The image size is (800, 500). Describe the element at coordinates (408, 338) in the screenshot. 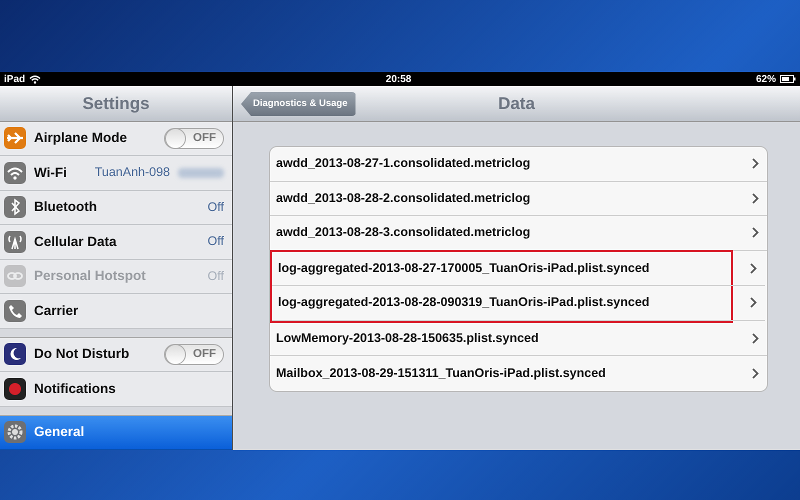

I see `file-name: LowMemory-2013-08-28-150635.plist.synced` at that location.